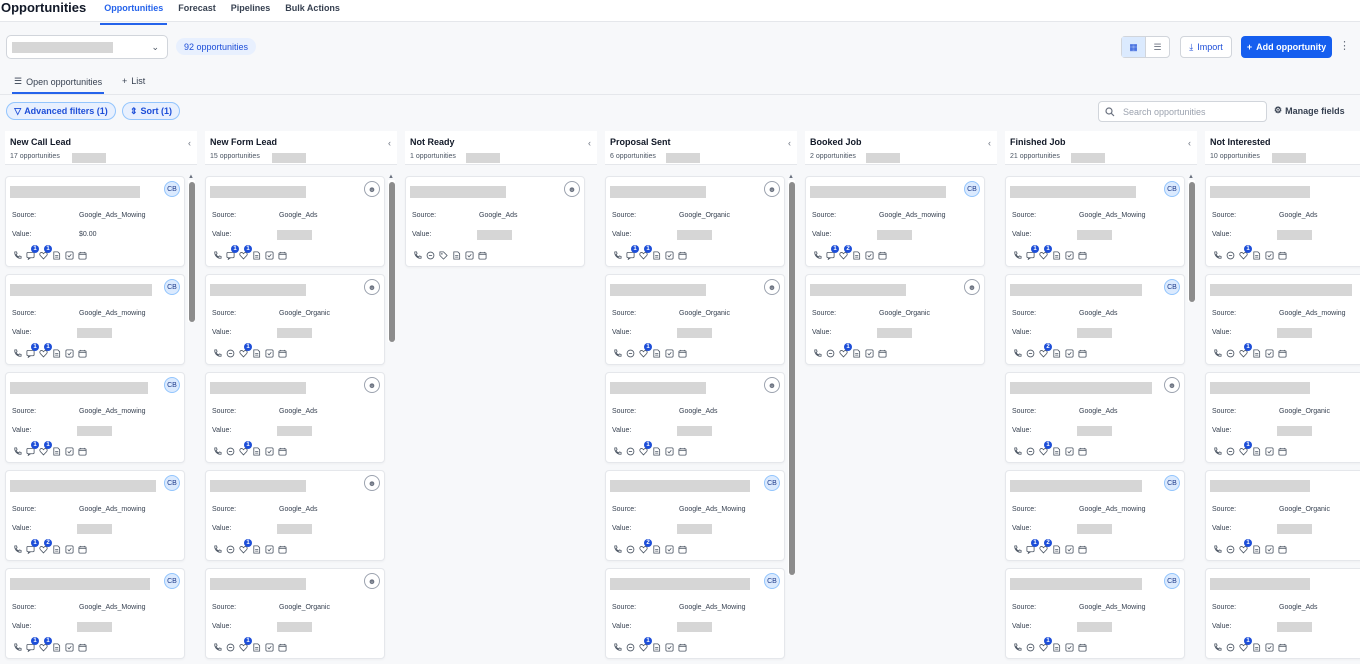  Describe the element at coordinates (391, 177) in the screenshot. I see `scroll-up-icon: ▲` at that location.